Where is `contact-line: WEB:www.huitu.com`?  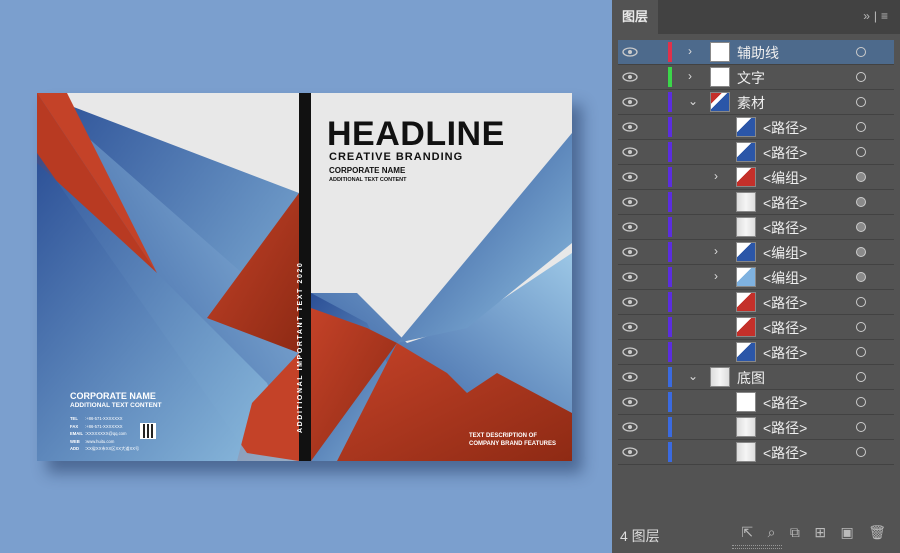 contact-line: WEB:www.huitu.com is located at coordinates (92, 441).